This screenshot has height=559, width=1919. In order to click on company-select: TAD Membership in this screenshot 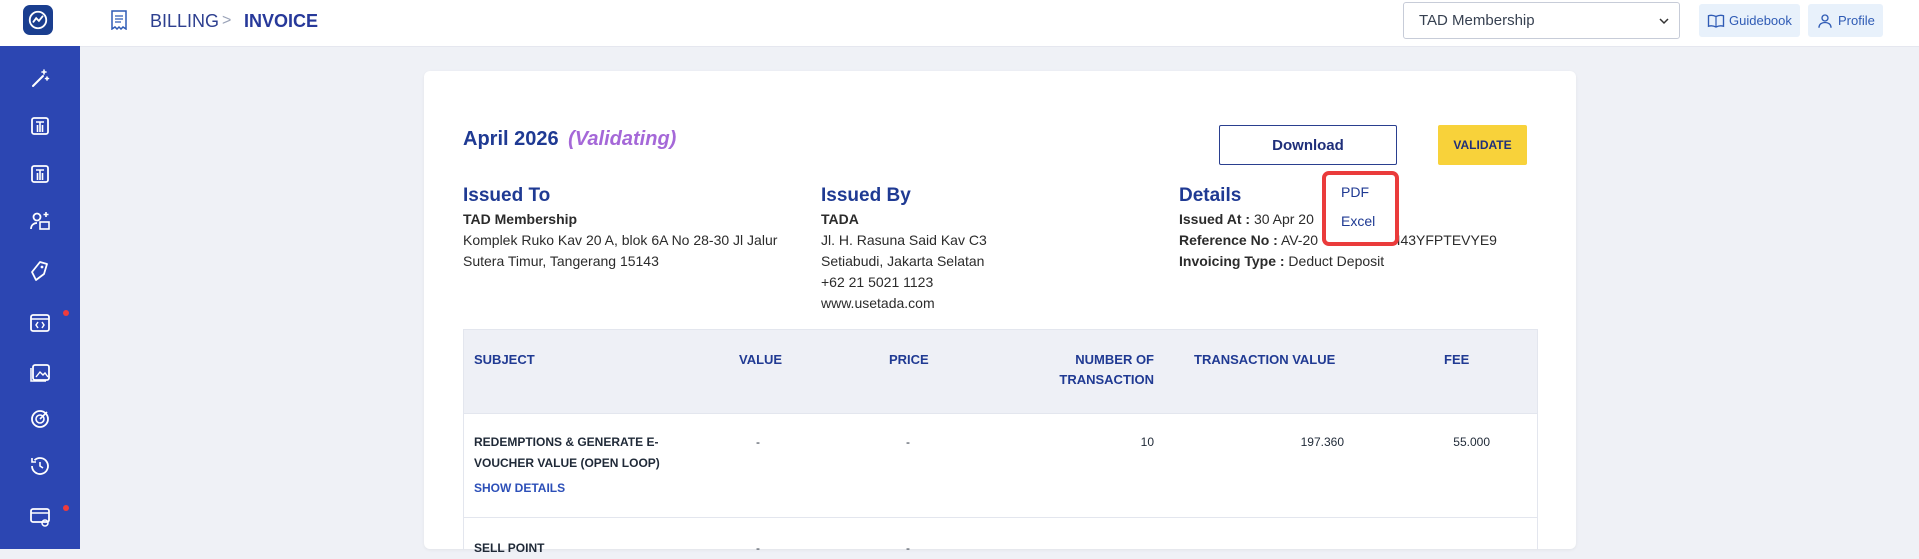, I will do `click(1541, 20)`.